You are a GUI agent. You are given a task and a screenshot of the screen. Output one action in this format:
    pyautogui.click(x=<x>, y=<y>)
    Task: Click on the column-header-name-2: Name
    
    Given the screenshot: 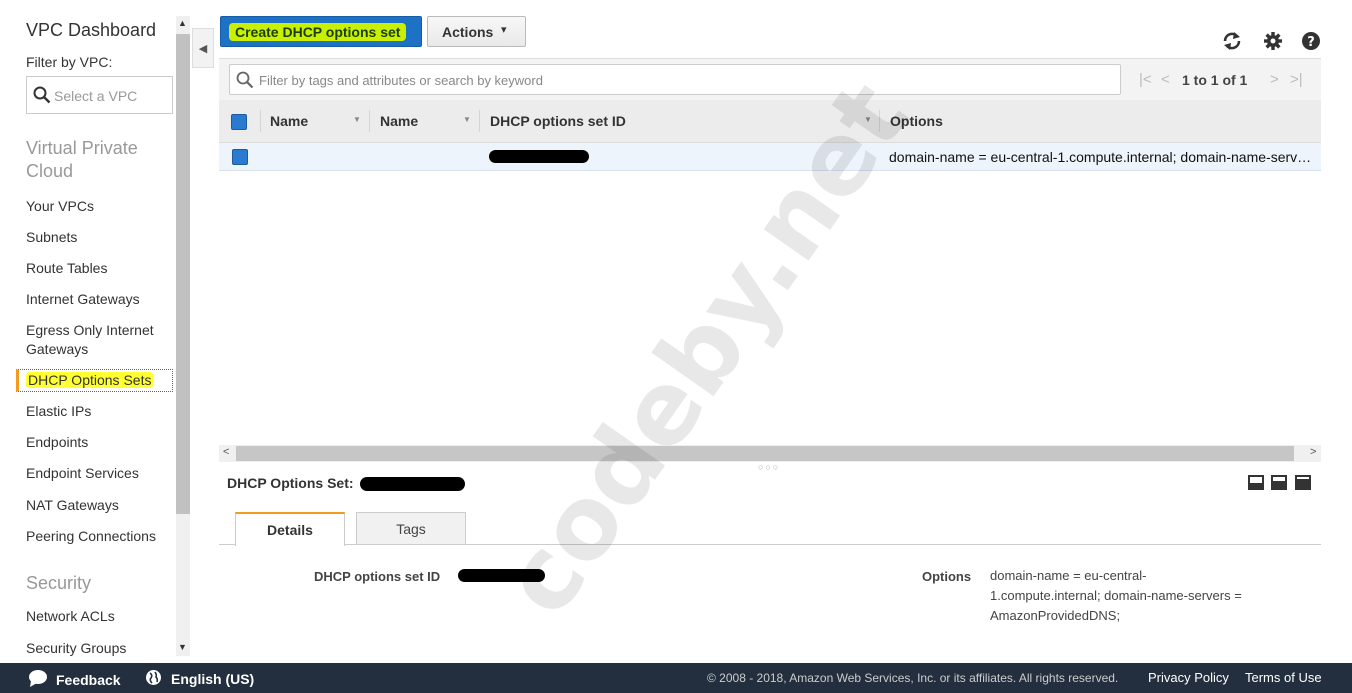 What is the action you would take?
    pyautogui.click(x=399, y=121)
    